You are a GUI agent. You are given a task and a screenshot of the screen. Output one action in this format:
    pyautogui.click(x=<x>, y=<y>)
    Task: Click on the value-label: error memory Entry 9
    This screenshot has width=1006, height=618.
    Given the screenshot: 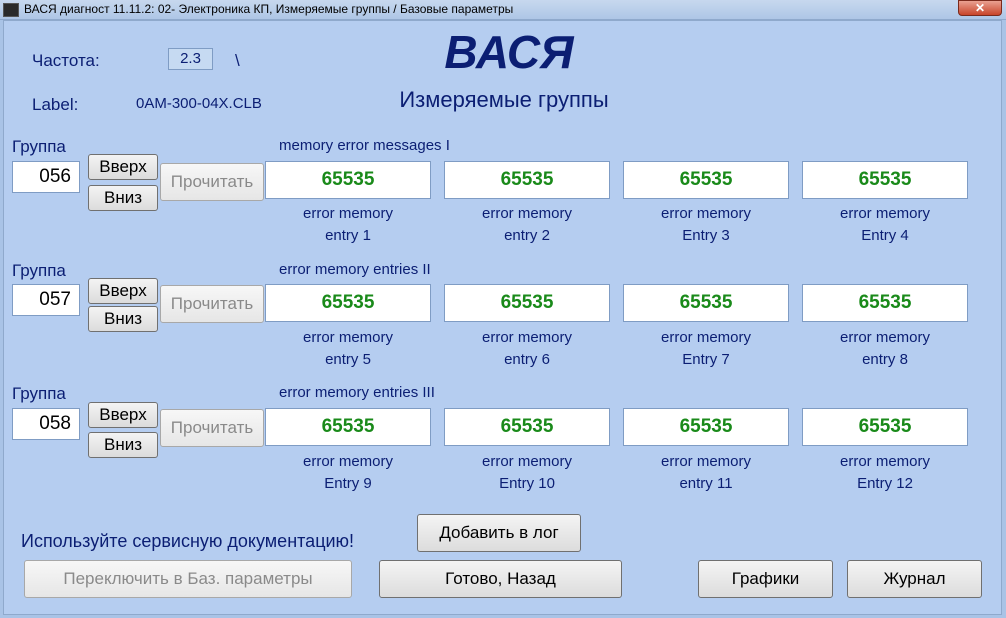 What is the action you would take?
    pyautogui.click(x=347, y=472)
    